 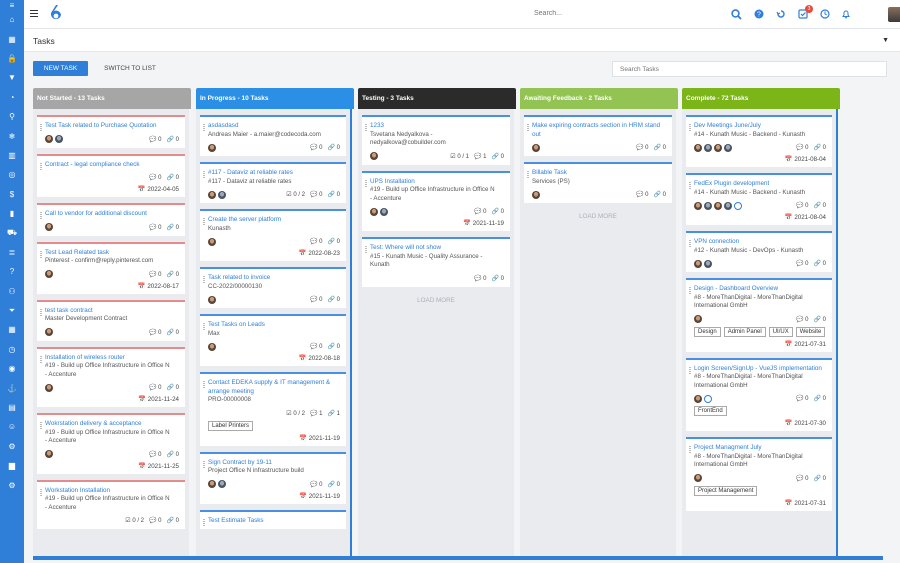 I want to click on calendar-icon: ▦, so click(x=12, y=38).